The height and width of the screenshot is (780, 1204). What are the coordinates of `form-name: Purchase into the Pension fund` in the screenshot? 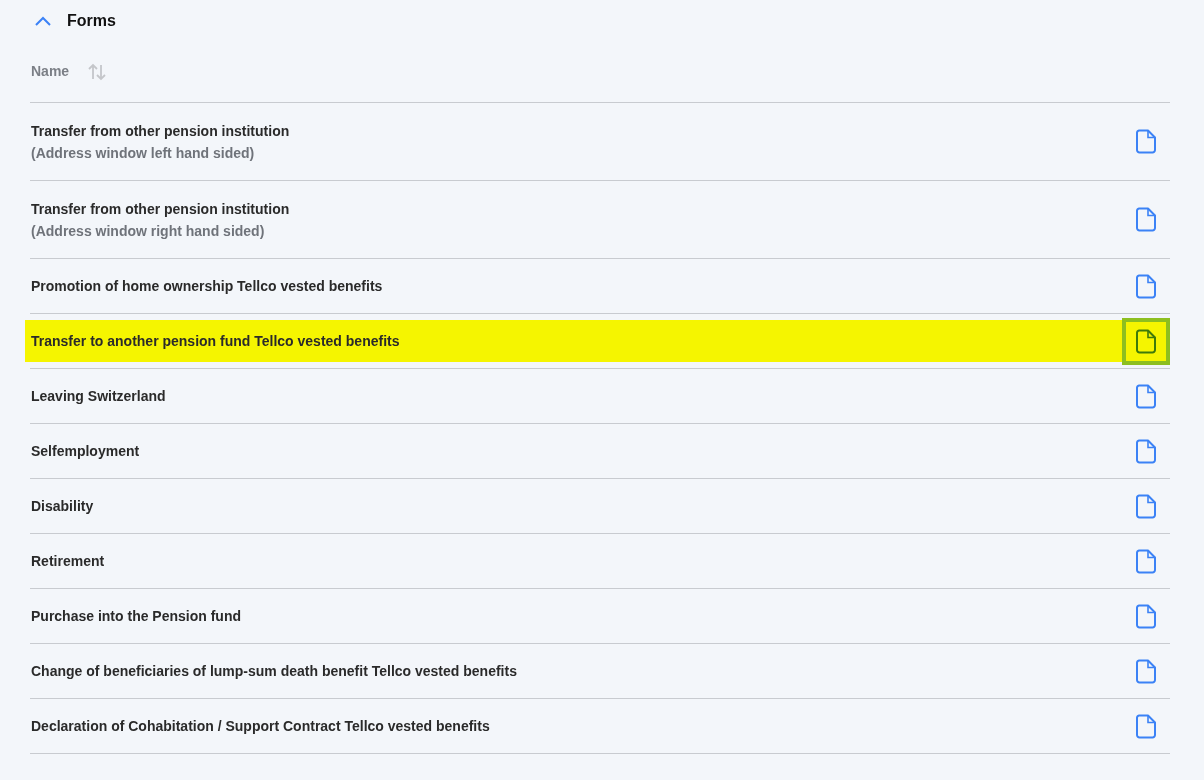 It's located at (136, 616).